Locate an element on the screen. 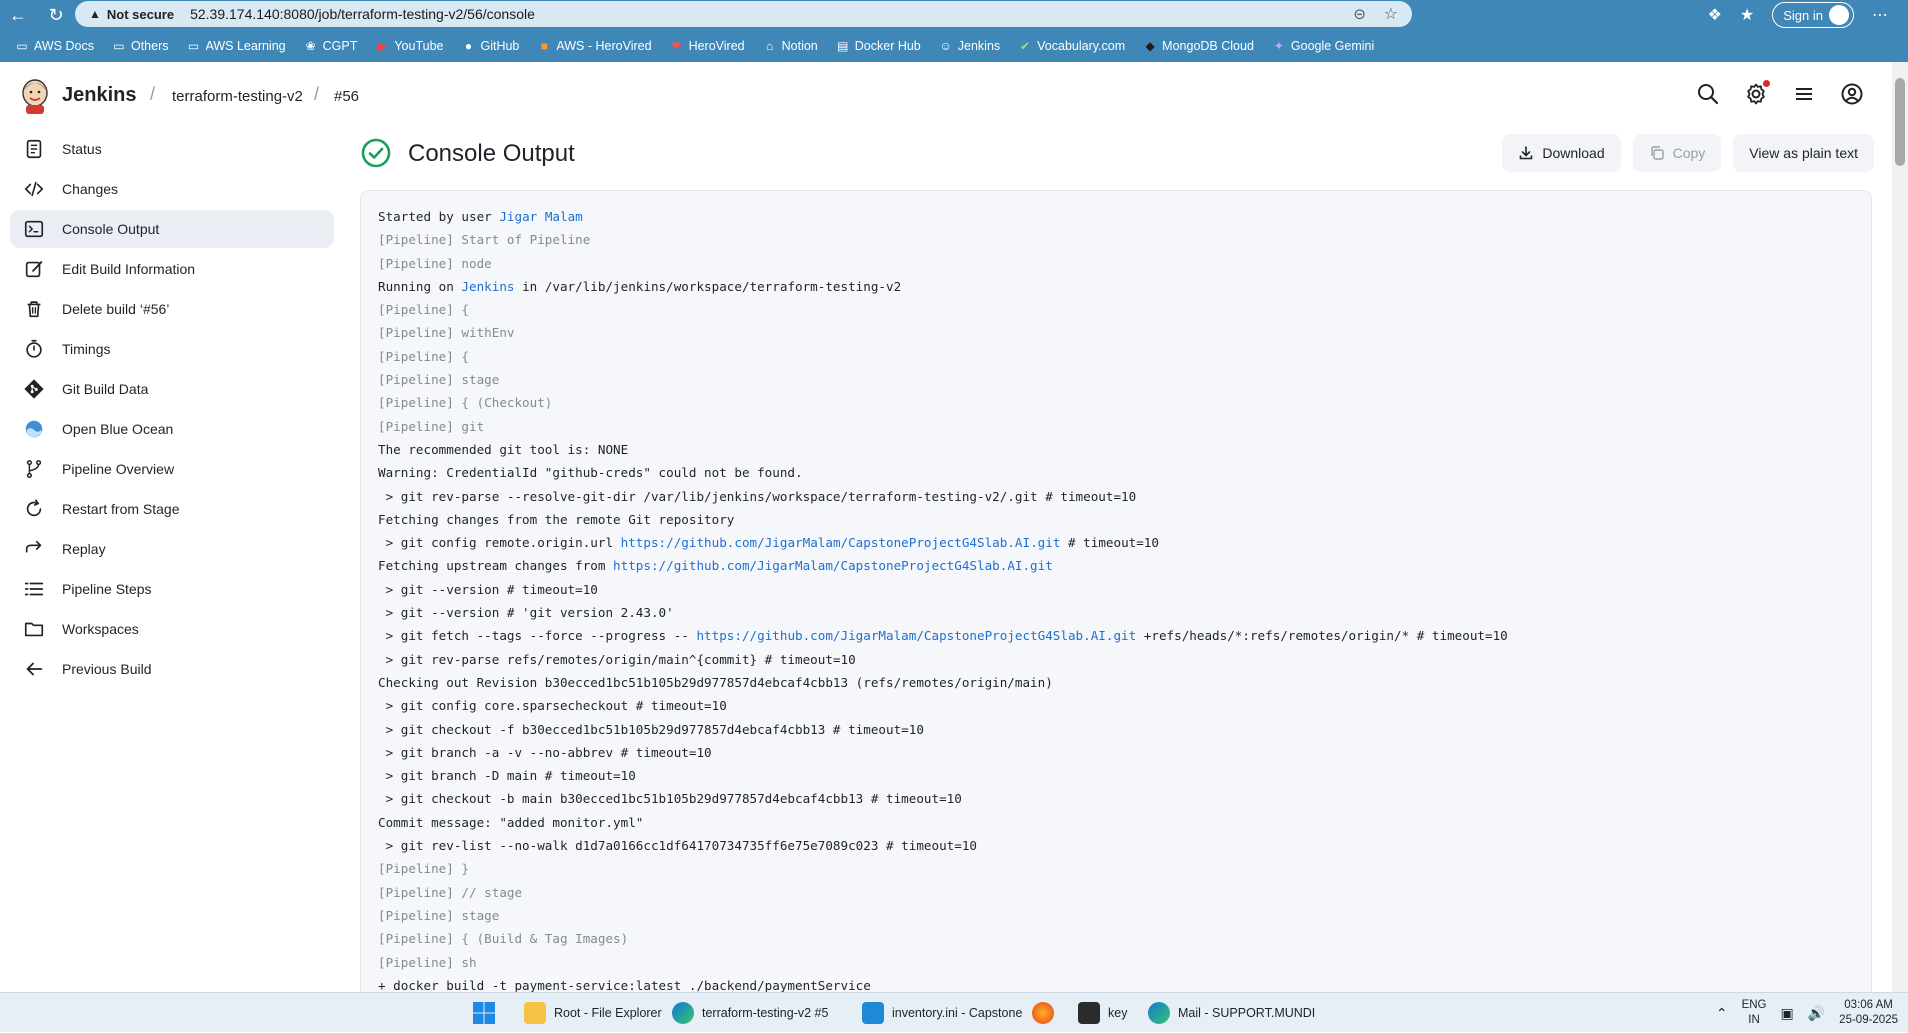  jenkins-logo-icon is located at coordinates (35, 96).